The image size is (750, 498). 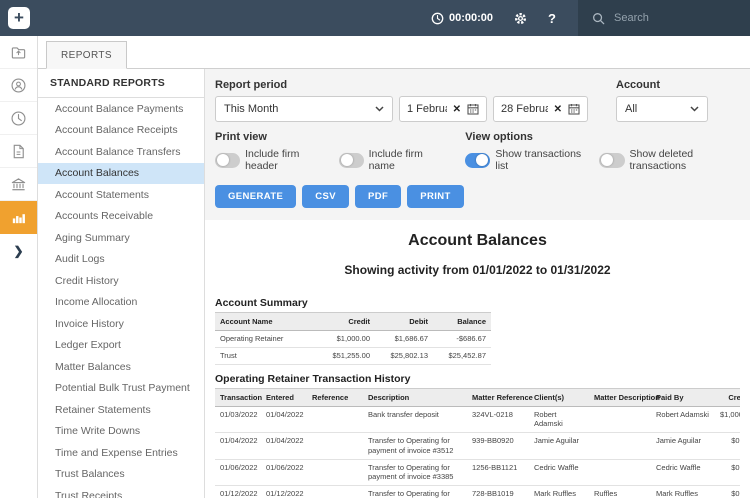 What do you see at coordinates (462, 339) in the screenshot?
I see `cell: -$686.67` at bounding box center [462, 339].